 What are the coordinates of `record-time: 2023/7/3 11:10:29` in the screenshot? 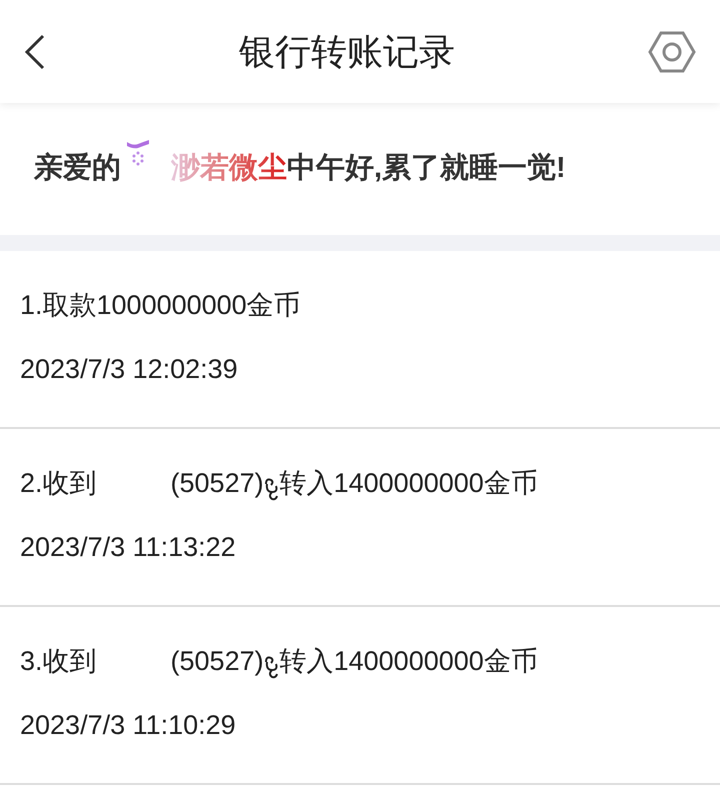 It's located at (128, 725).